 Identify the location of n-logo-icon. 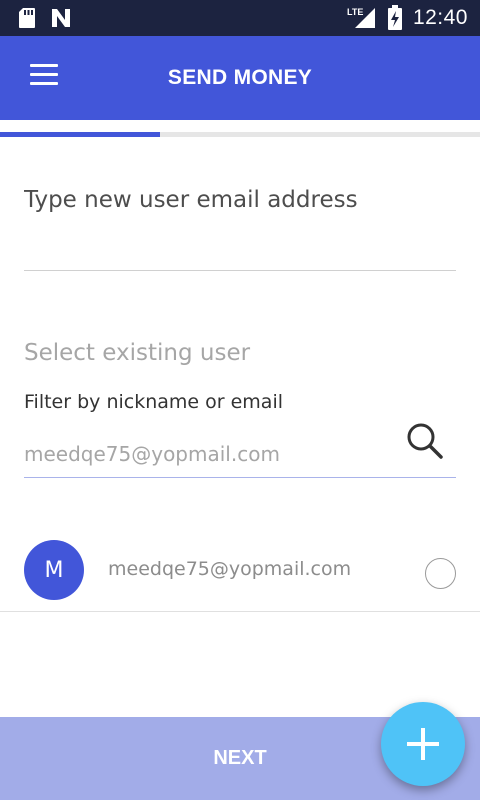
(61, 18).